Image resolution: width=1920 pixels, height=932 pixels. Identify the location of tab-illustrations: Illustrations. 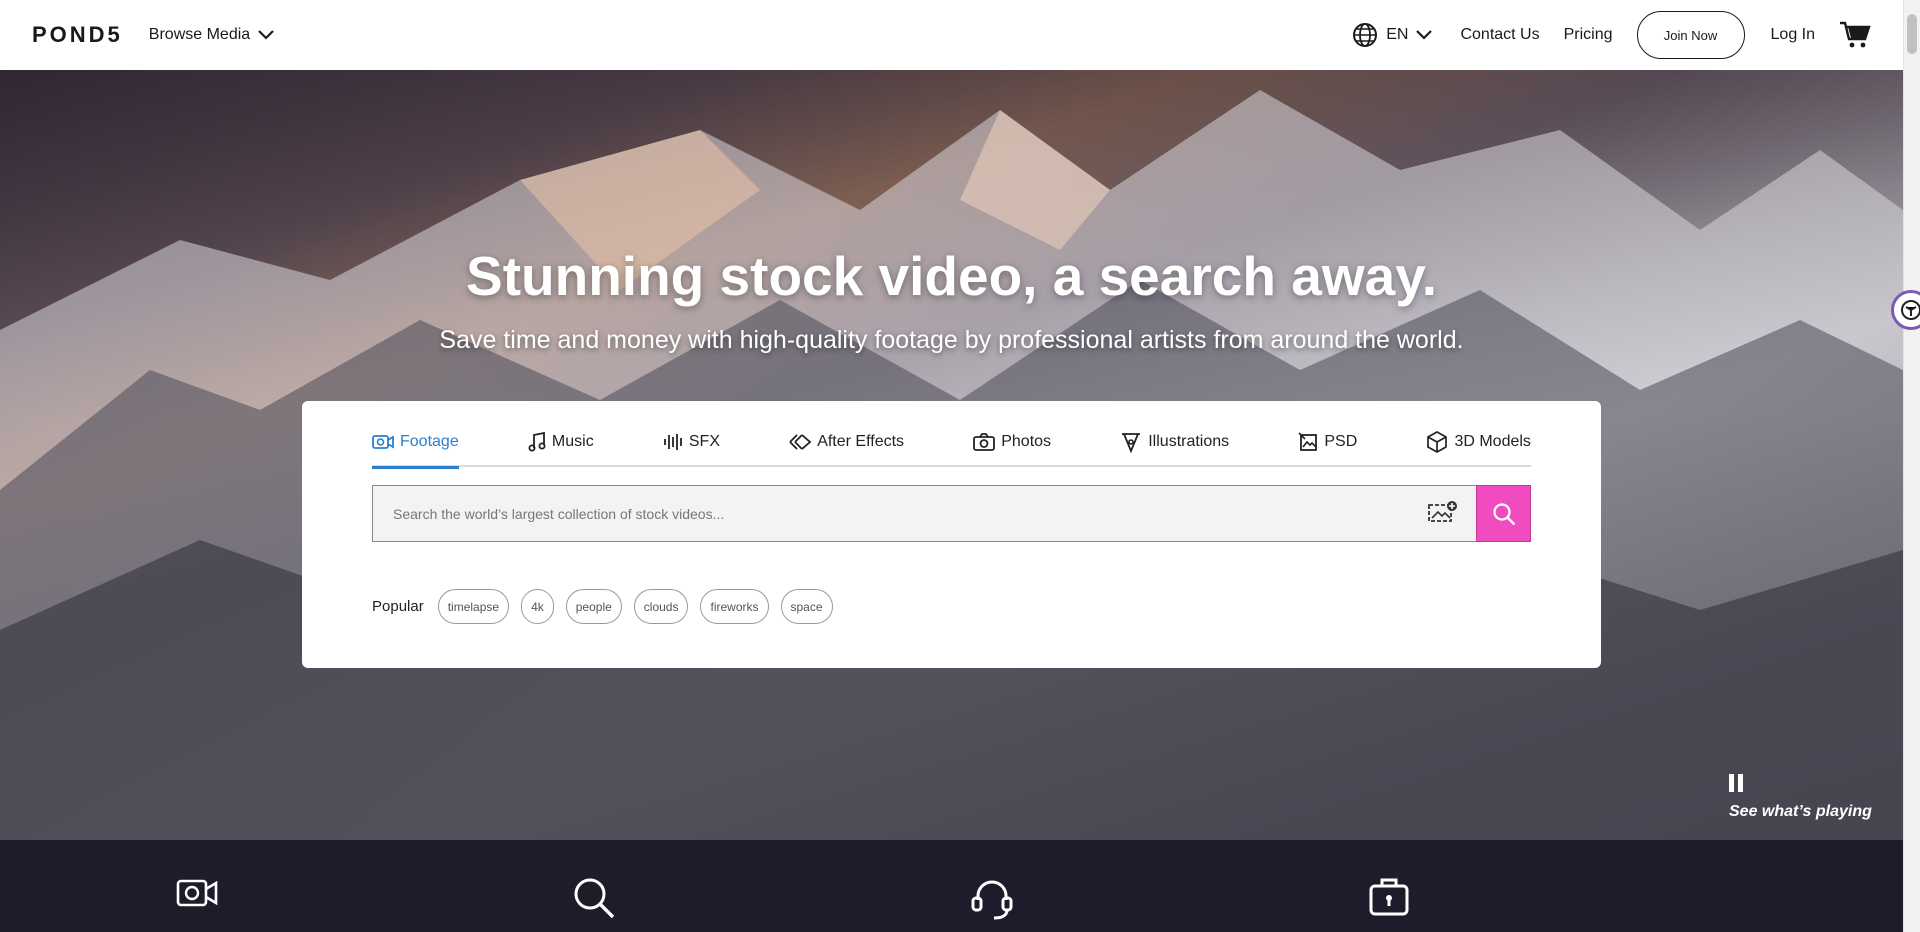
(1174, 445).